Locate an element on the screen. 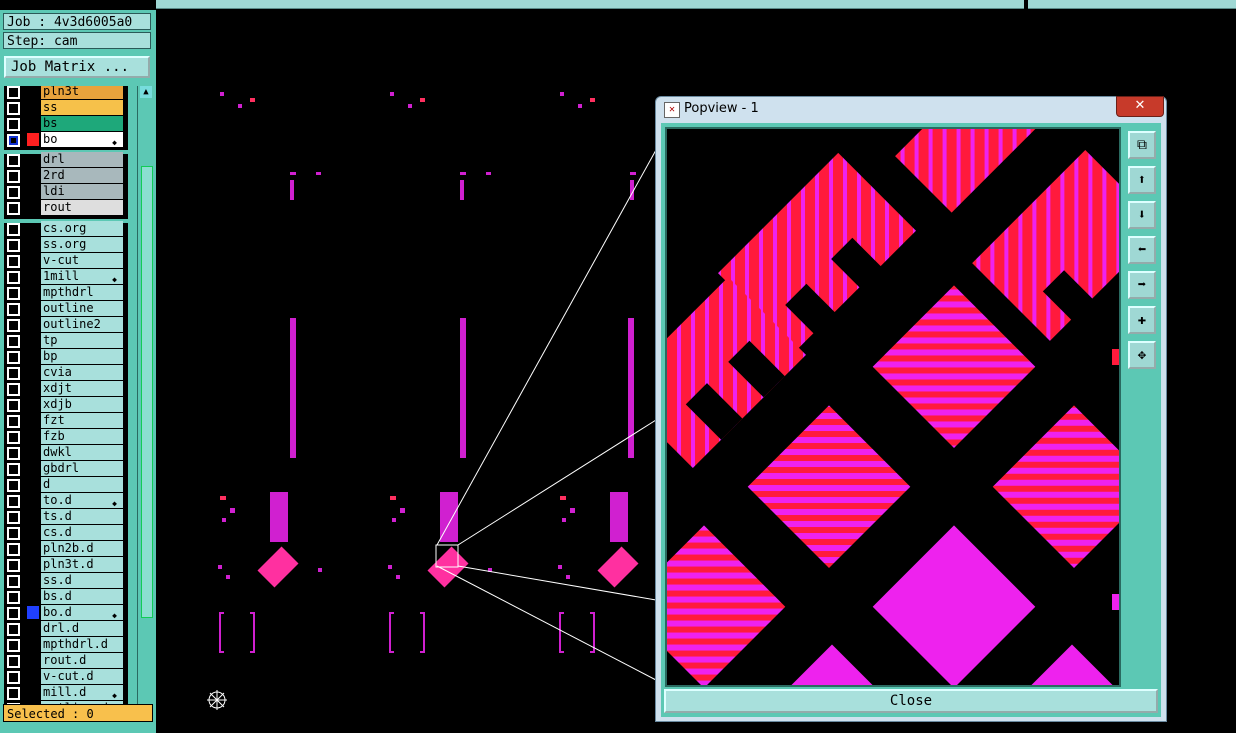 The width and height of the screenshot is (1236, 733). layer-name: 1mill ◆ is located at coordinates (82, 276).